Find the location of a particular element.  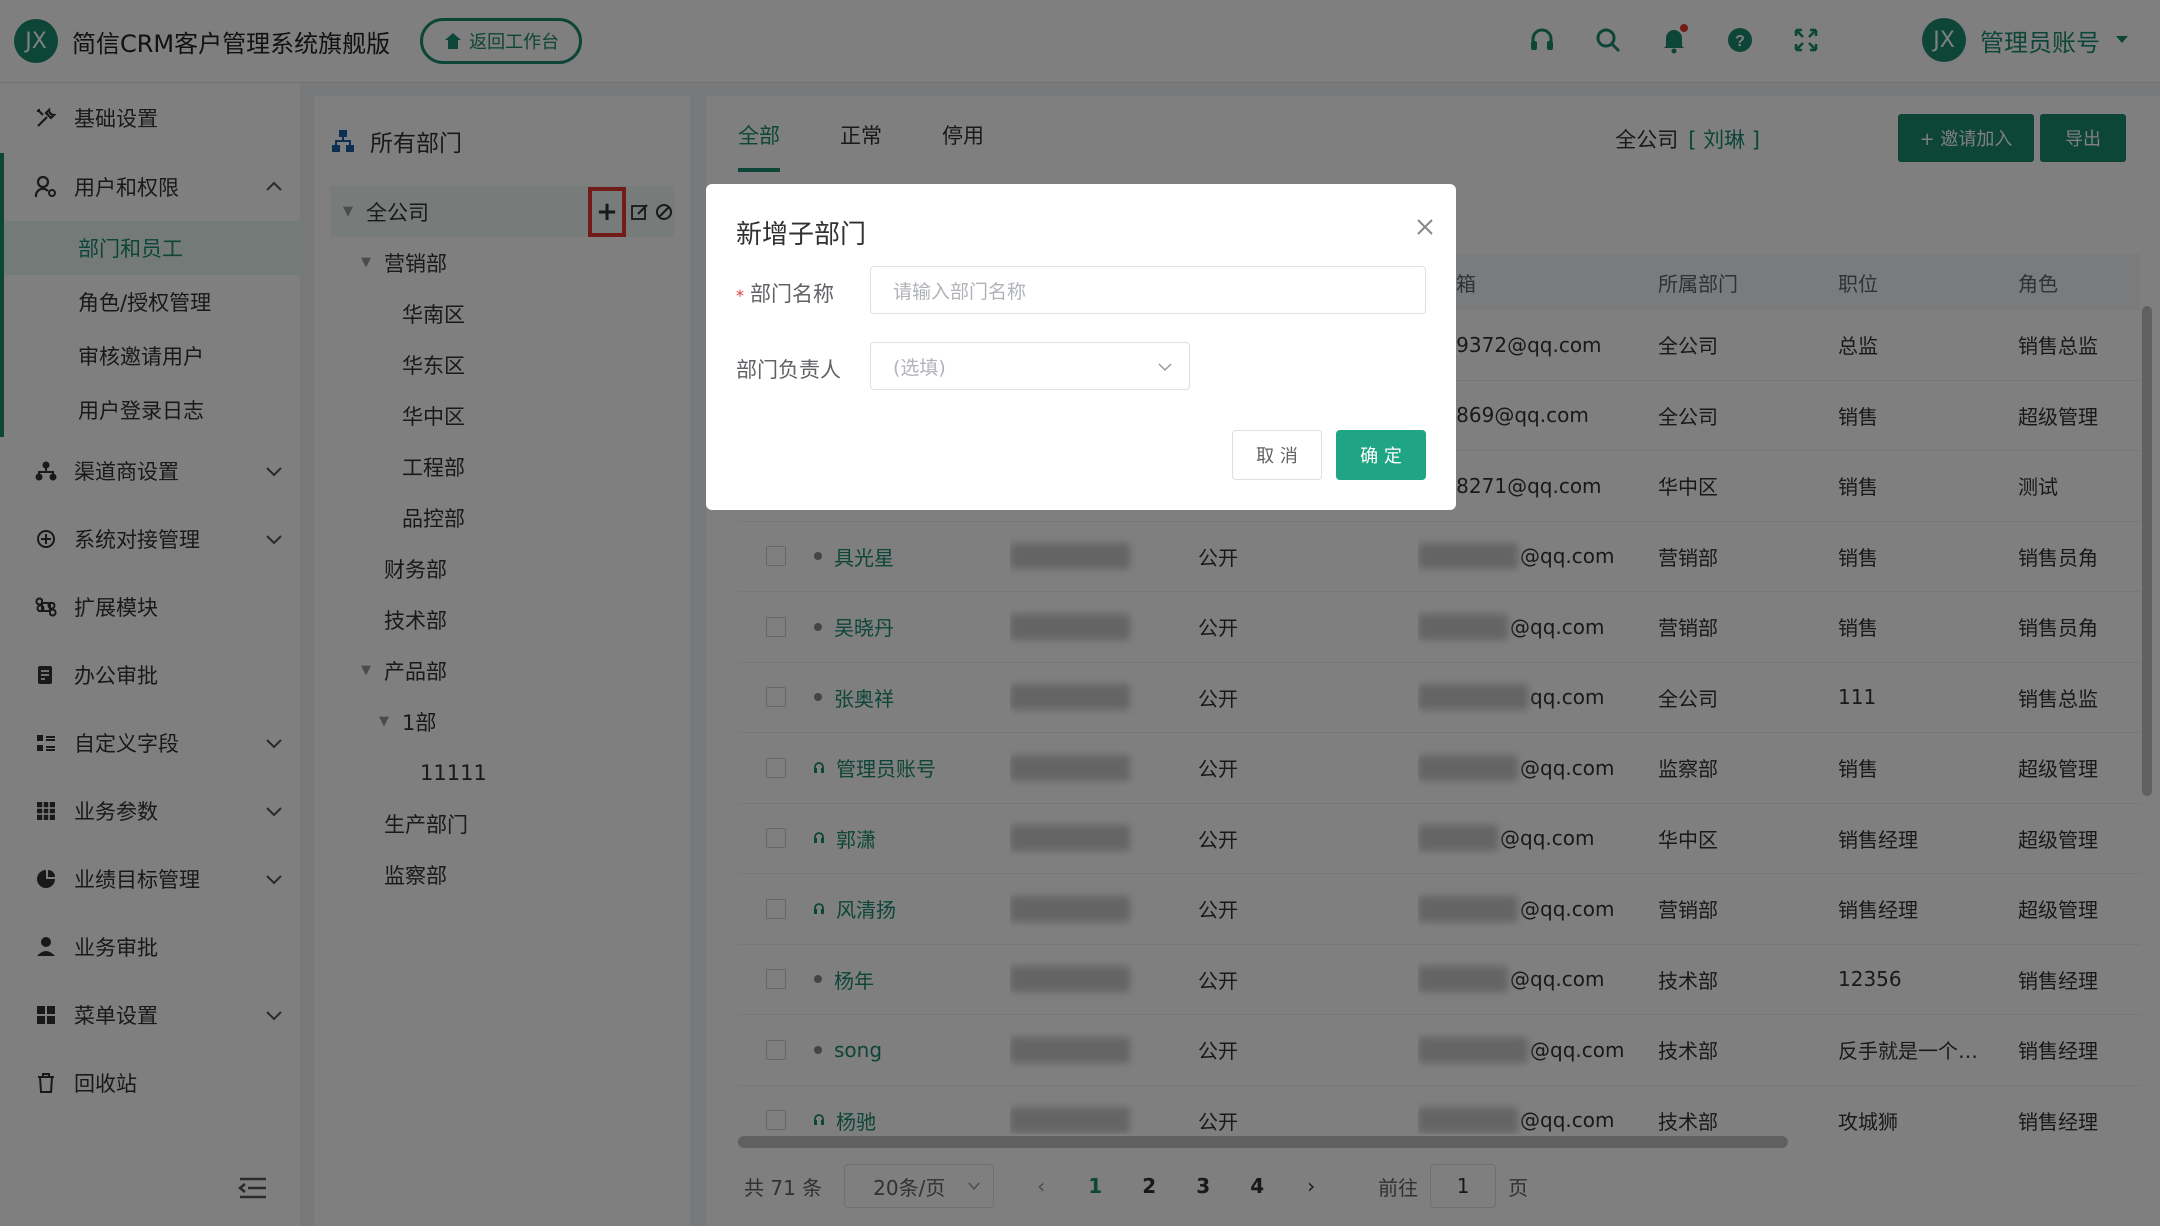

dept-name-input: 请输入部门名称 is located at coordinates (1148, 290).